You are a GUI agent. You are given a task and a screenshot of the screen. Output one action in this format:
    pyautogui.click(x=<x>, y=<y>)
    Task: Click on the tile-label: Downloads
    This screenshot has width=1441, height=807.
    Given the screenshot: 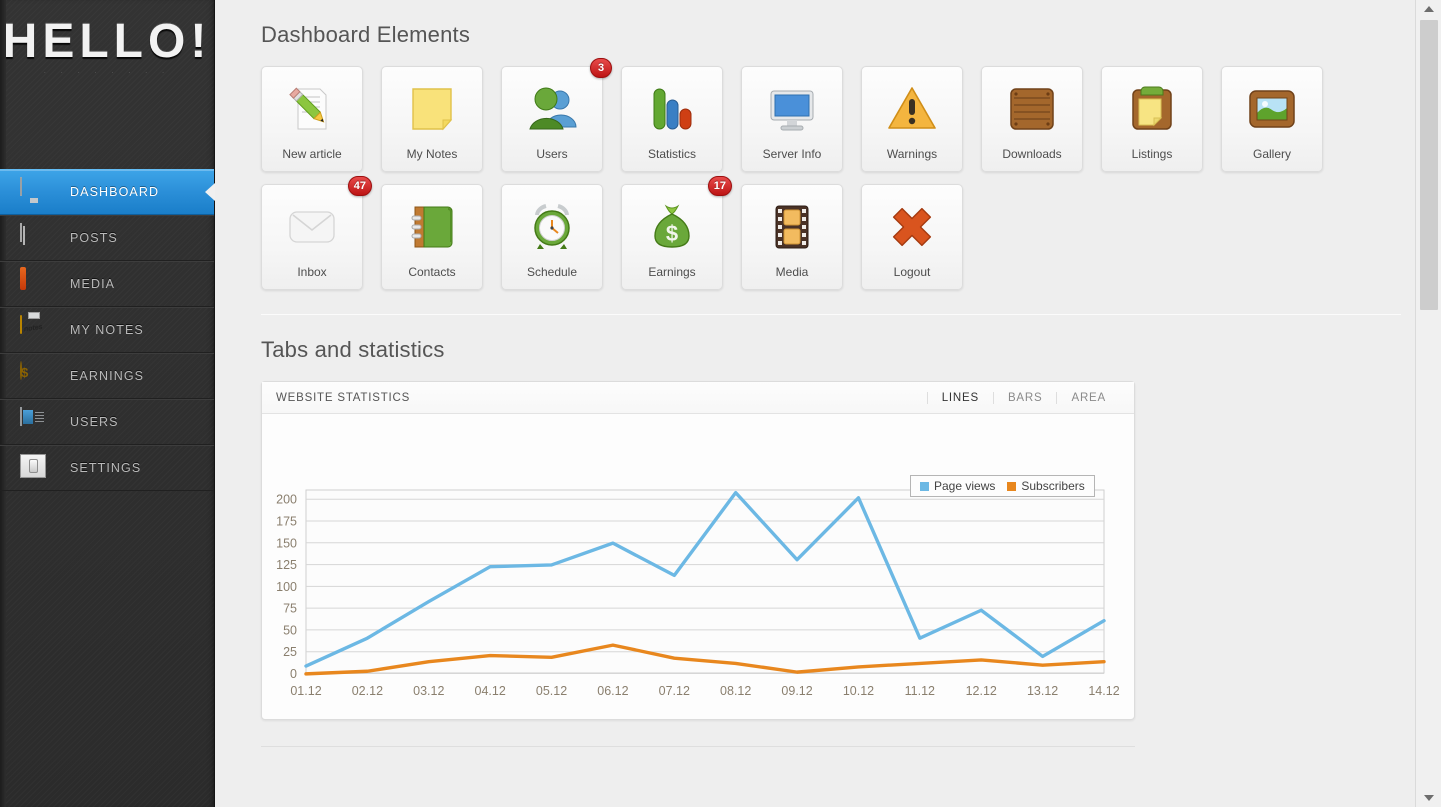 What is the action you would take?
    pyautogui.click(x=1032, y=154)
    